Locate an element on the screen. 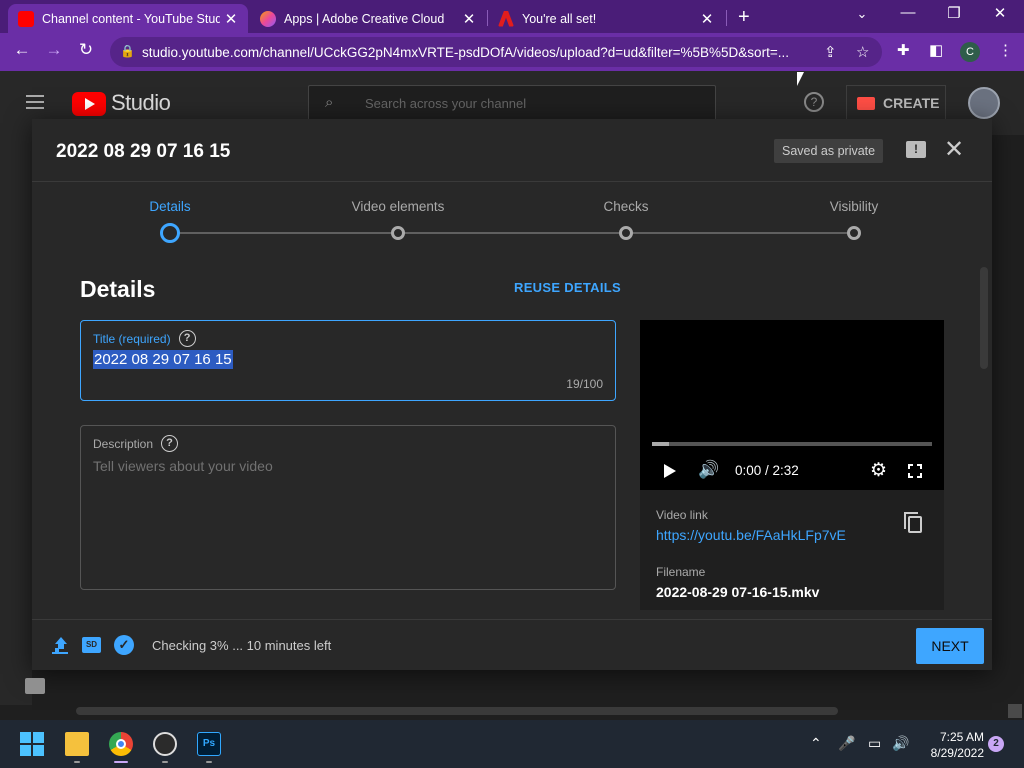 The width and height of the screenshot is (1024, 768). obs-icon is located at coordinates (165, 744).